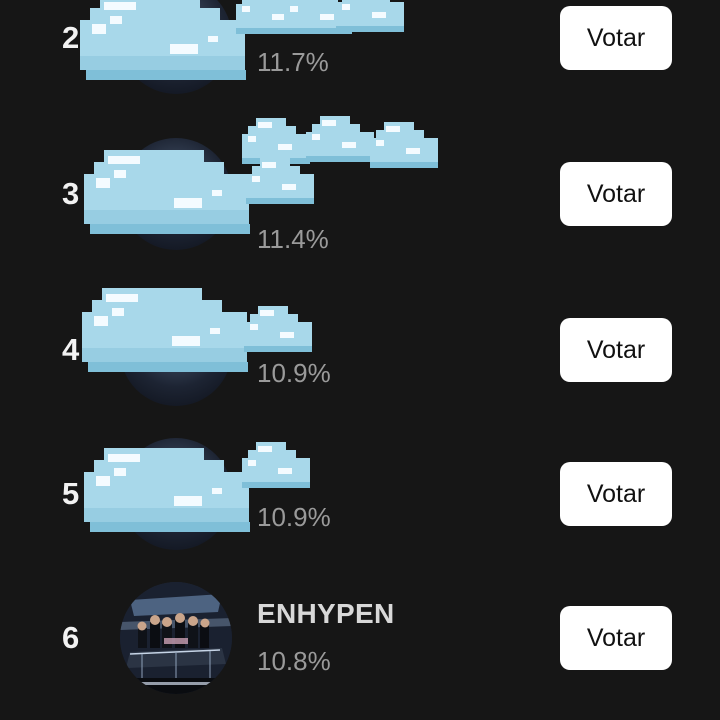  Describe the element at coordinates (326, 613) in the screenshot. I see `artist-name: ENHYPEN` at that location.